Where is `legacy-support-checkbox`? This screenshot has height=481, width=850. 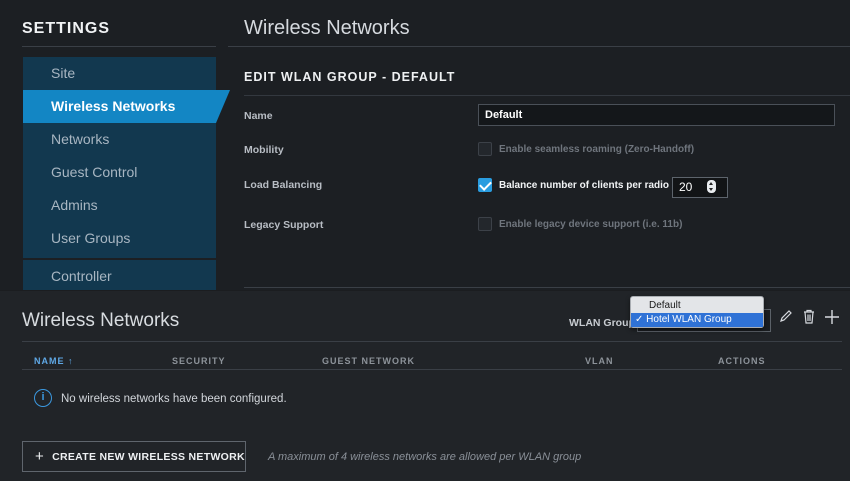 legacy-support-checkbox is located at coordinates (485, 224).